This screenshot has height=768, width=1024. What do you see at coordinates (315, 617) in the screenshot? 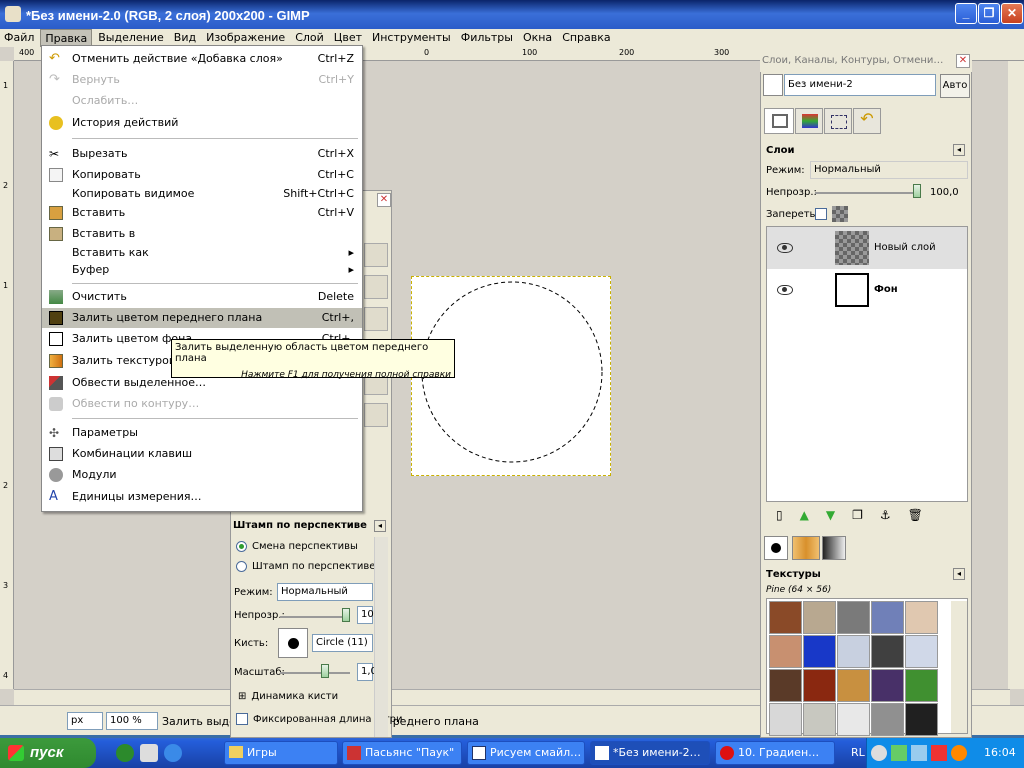
I see `opacity-slider` at bounding box center [315, 617].